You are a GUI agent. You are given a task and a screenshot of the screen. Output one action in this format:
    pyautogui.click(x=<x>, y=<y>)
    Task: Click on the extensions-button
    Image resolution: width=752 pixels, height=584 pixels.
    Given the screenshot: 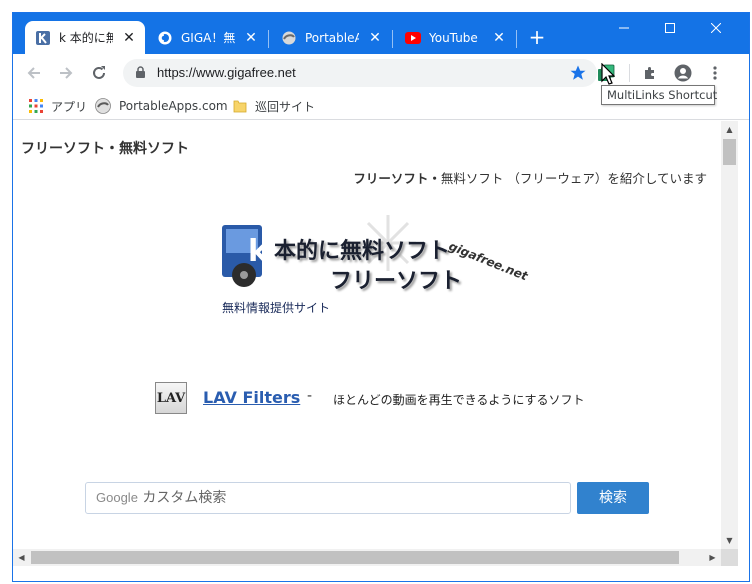 What is the action you would take?
    pyautogui.click(x=650, y=73)
    